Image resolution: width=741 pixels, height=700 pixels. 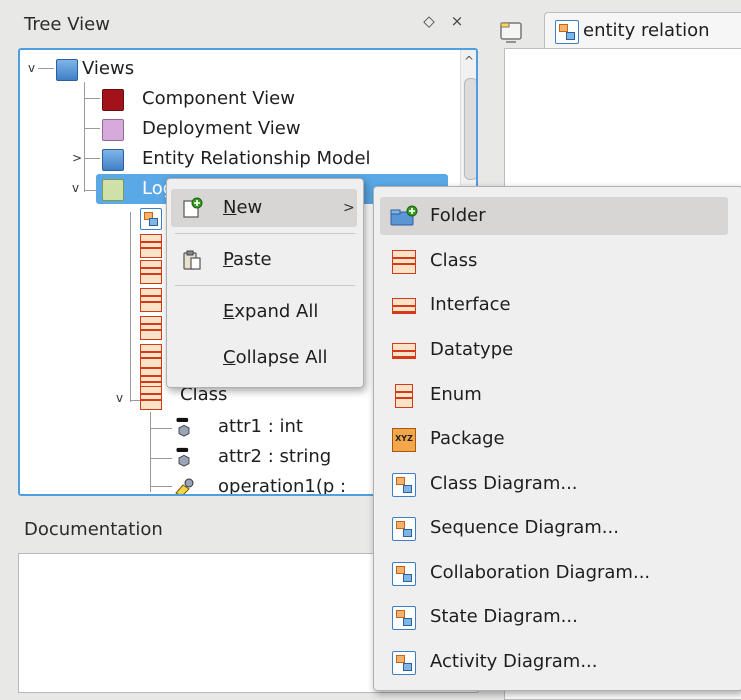 I want to click on folder-pink-icon, so click(x=113, y=130).